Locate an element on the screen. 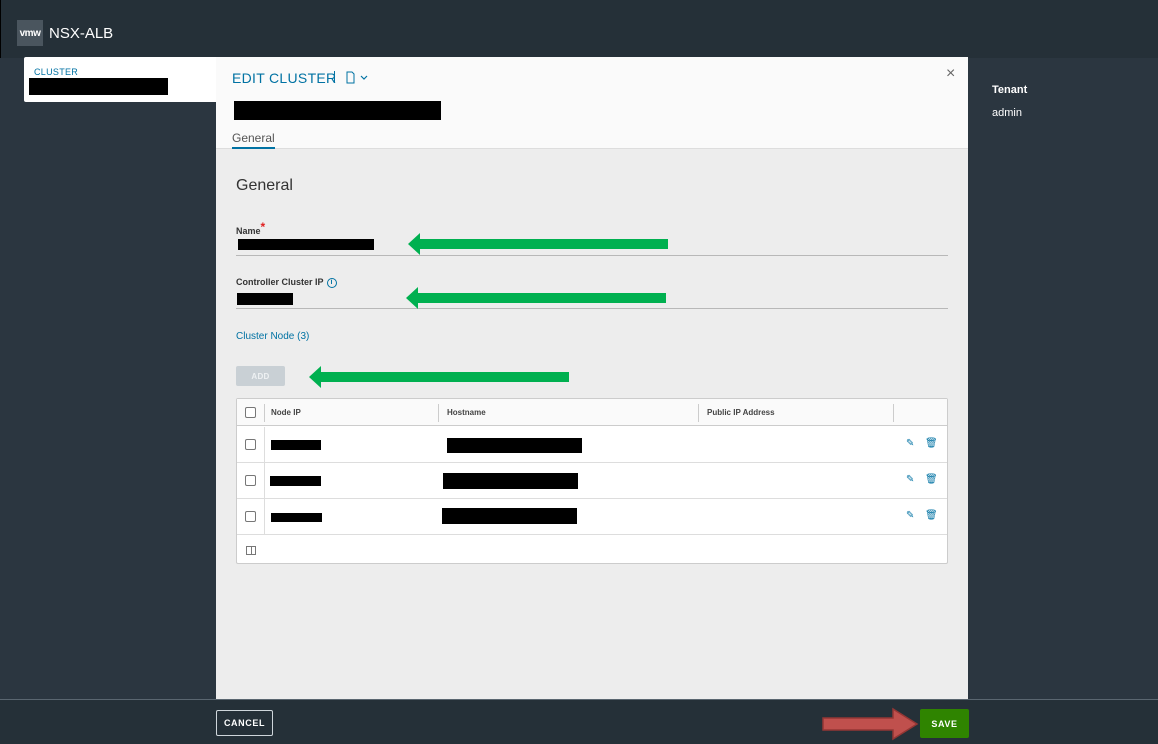 The height and width of the screenshot is (744, 1158). annotation-arrow-add is located at coordinates (439, 377).